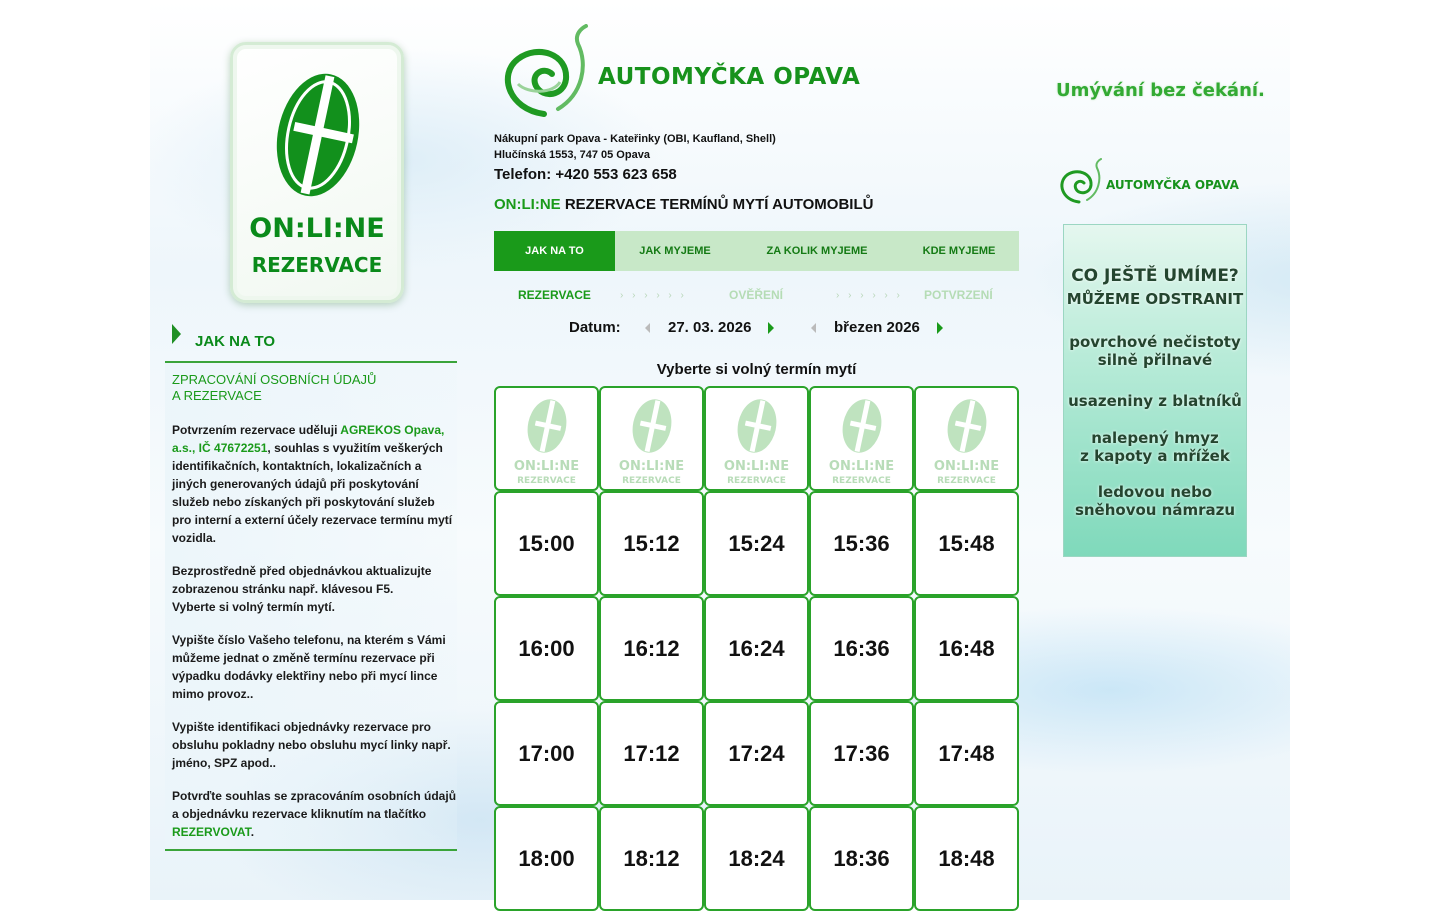  I want to click on time-slot: 16:12, so click(651, 648).